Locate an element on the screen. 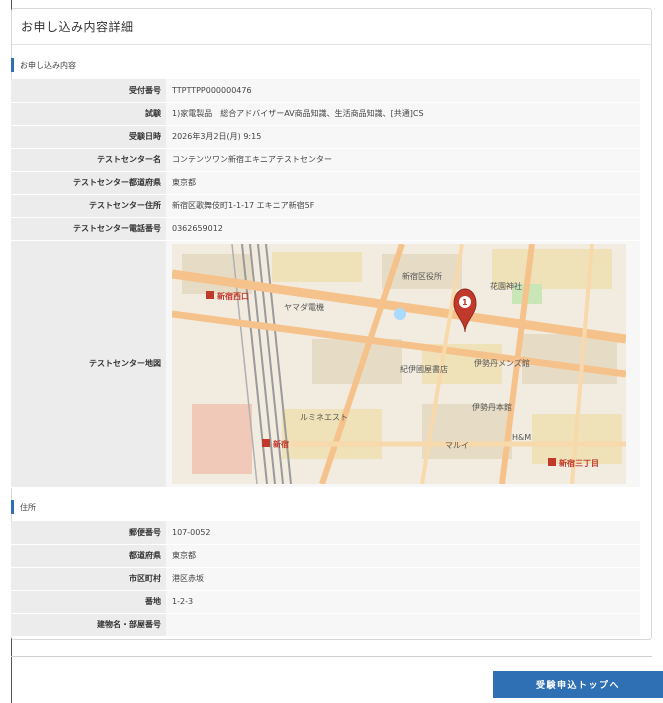  table-row: 番地 1-2-3 is located at coordinates (325, 601).